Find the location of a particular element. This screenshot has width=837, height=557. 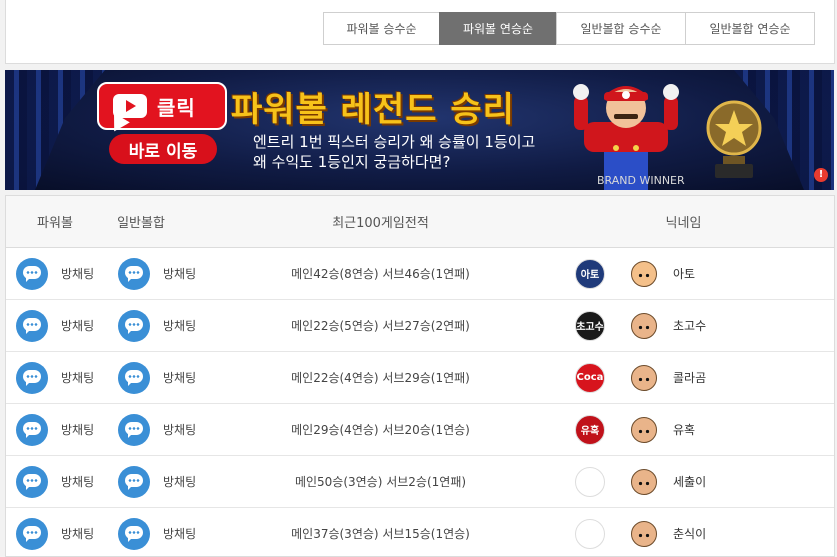

record-cell: 메인37승(3연승) 서브15승(1연승) is located at coordinates (380, 534).